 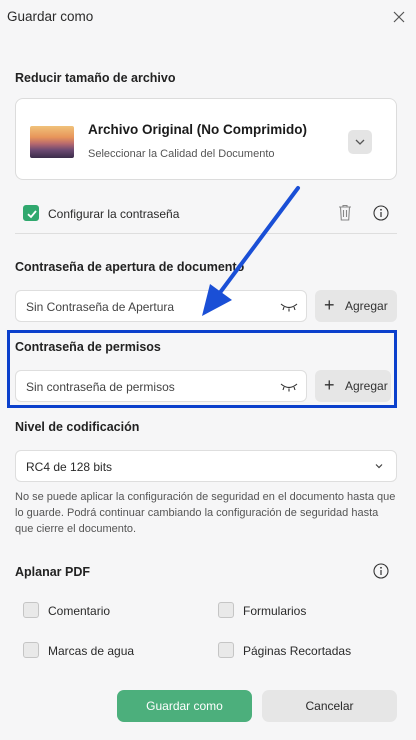 I want to click on permission-password-placeholder: Sin contraseña de permisos, so click(x=100, y=387).